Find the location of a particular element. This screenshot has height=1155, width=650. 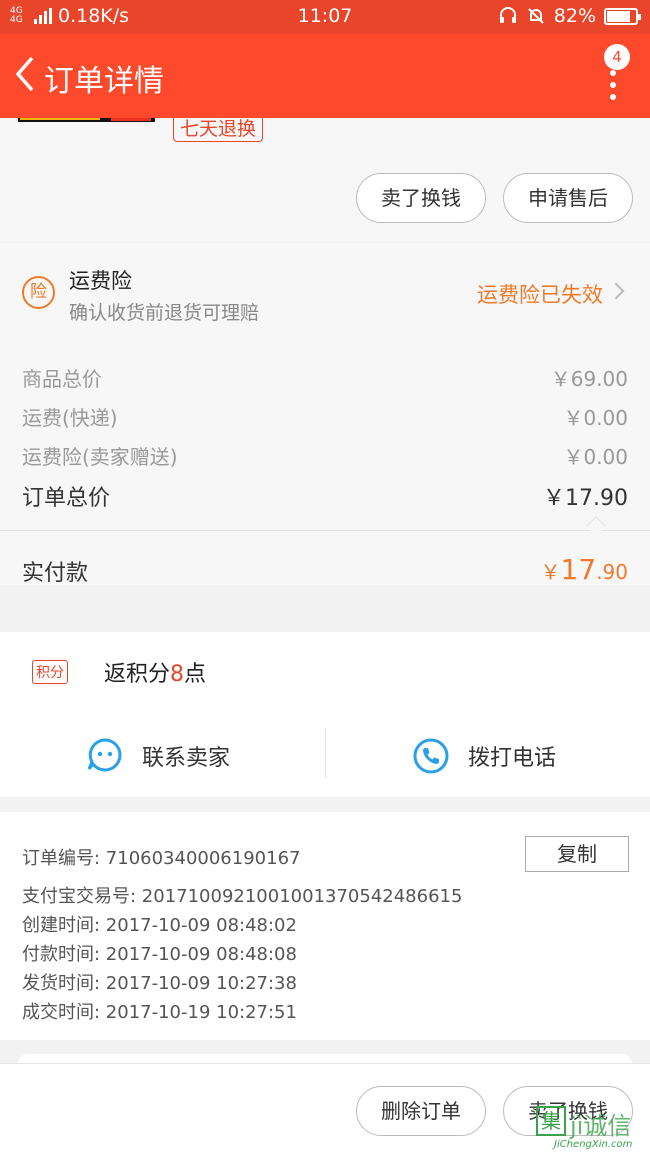

shipped-time-row: 发货时间: 2017-10-09 10:27:38 is located at coordinates (159, 983).